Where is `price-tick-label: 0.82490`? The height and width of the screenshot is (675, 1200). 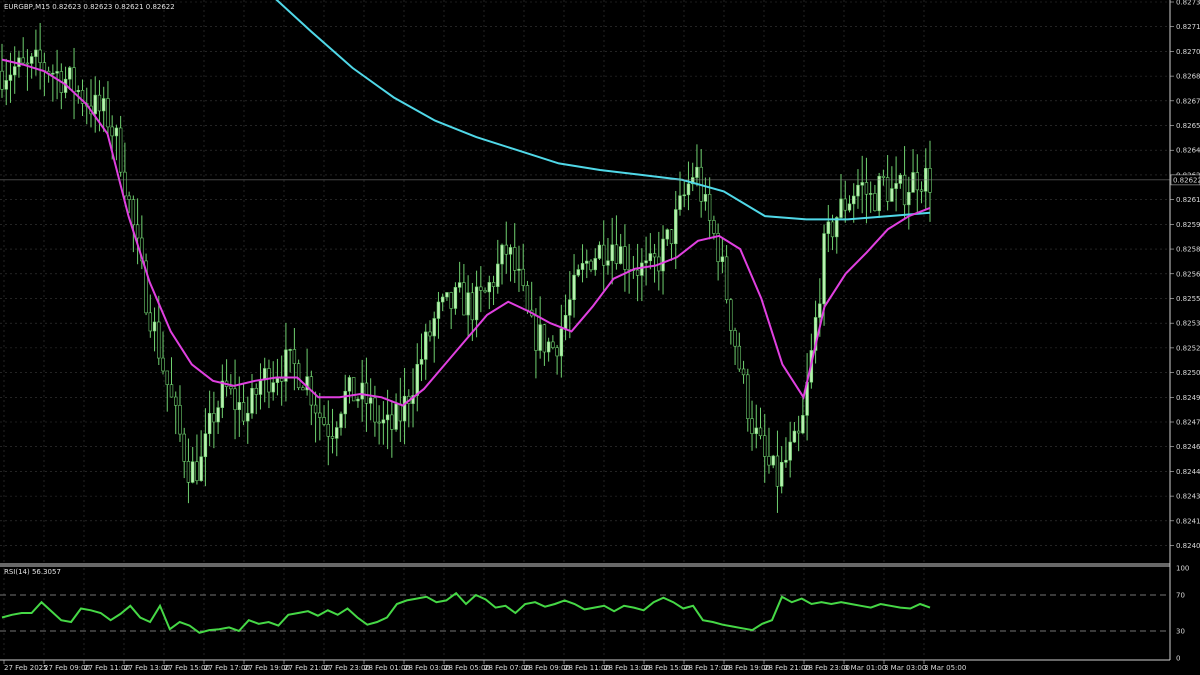
price-tick-label: 0.82490 is located at coordinates (1188, 398).